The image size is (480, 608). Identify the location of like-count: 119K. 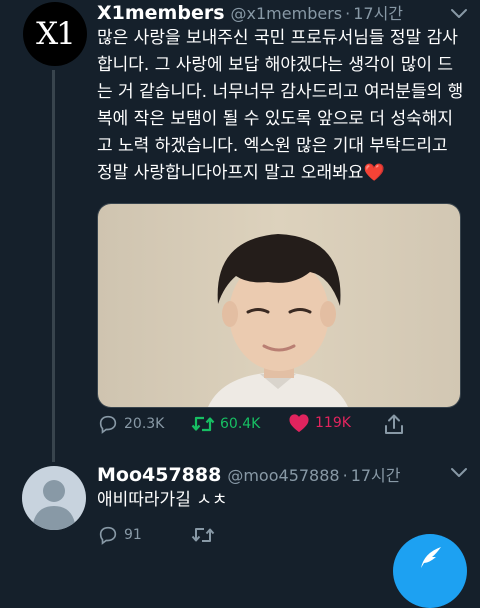
(333, 423).